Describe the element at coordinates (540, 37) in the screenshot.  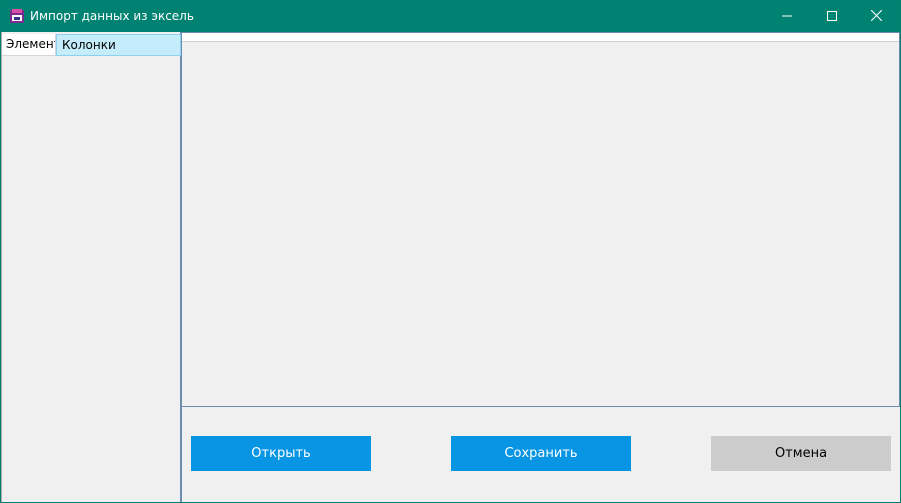
I see `preview-panel-header` at that location.